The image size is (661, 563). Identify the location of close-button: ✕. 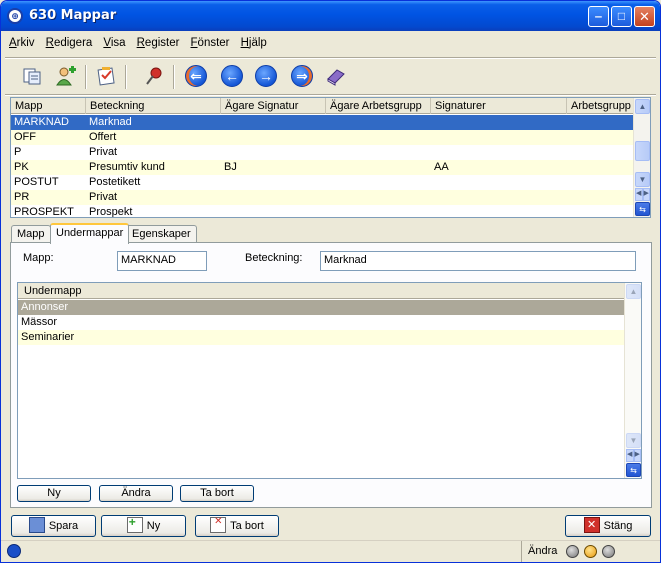
(644, 16).